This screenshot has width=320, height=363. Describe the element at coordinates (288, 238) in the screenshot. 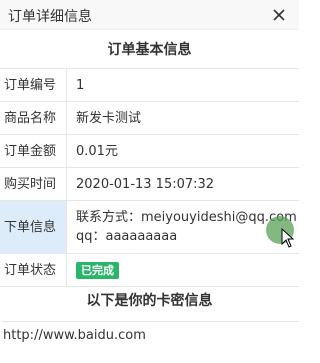

I see `mouse-pointer-icon` at that location.